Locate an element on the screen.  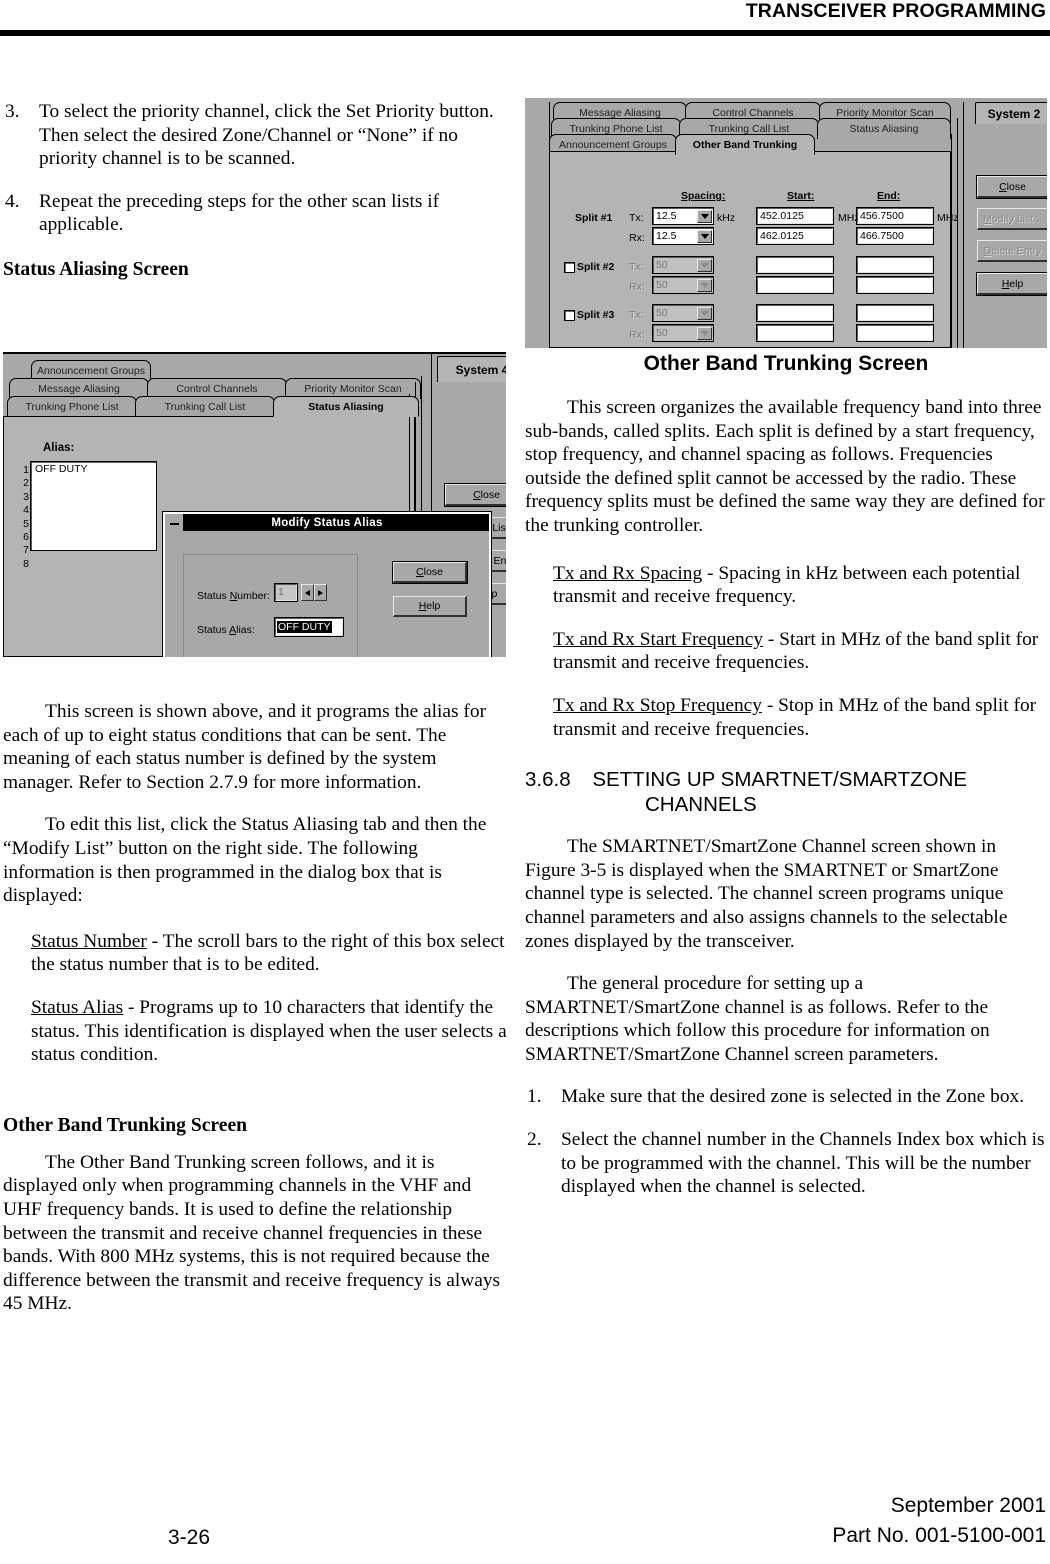
help-button: Help is located at coordinates (1012, 284).